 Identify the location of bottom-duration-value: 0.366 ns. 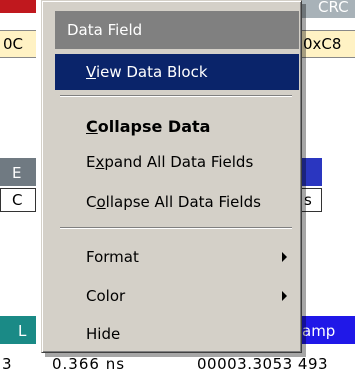
(89, 364).